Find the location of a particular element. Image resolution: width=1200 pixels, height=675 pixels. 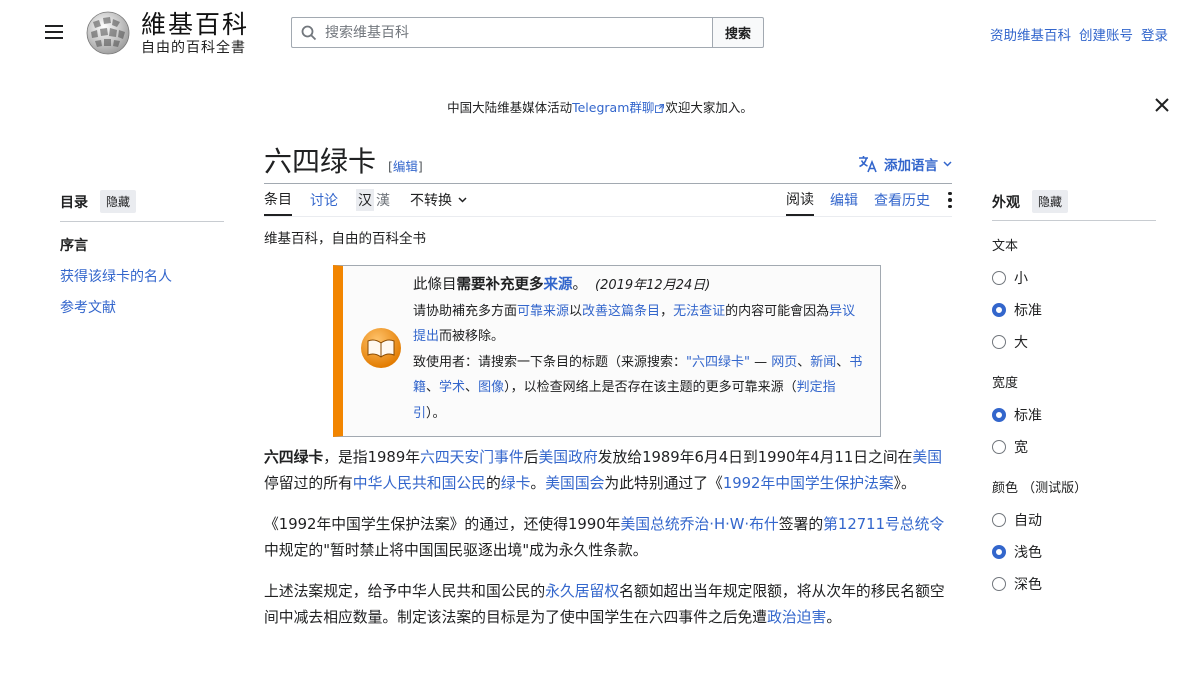

p1-text: 》。 is located at coordinates (904, 483).